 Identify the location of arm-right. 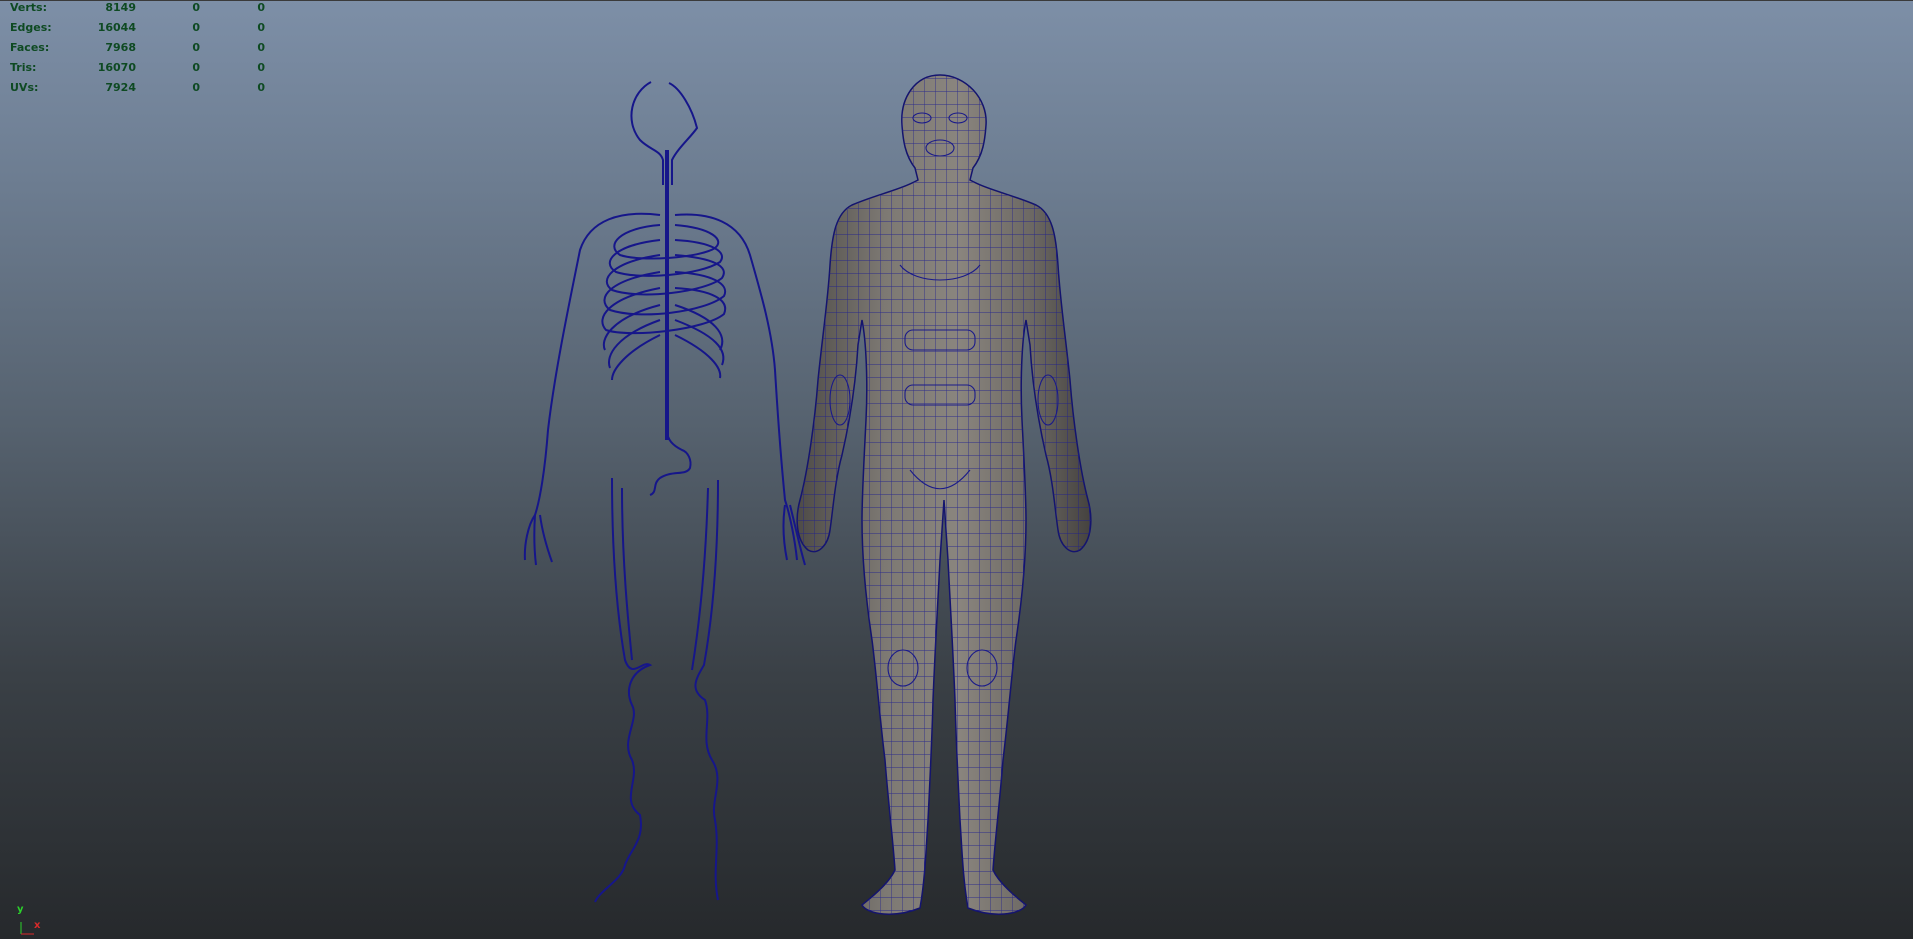
(740, 389).